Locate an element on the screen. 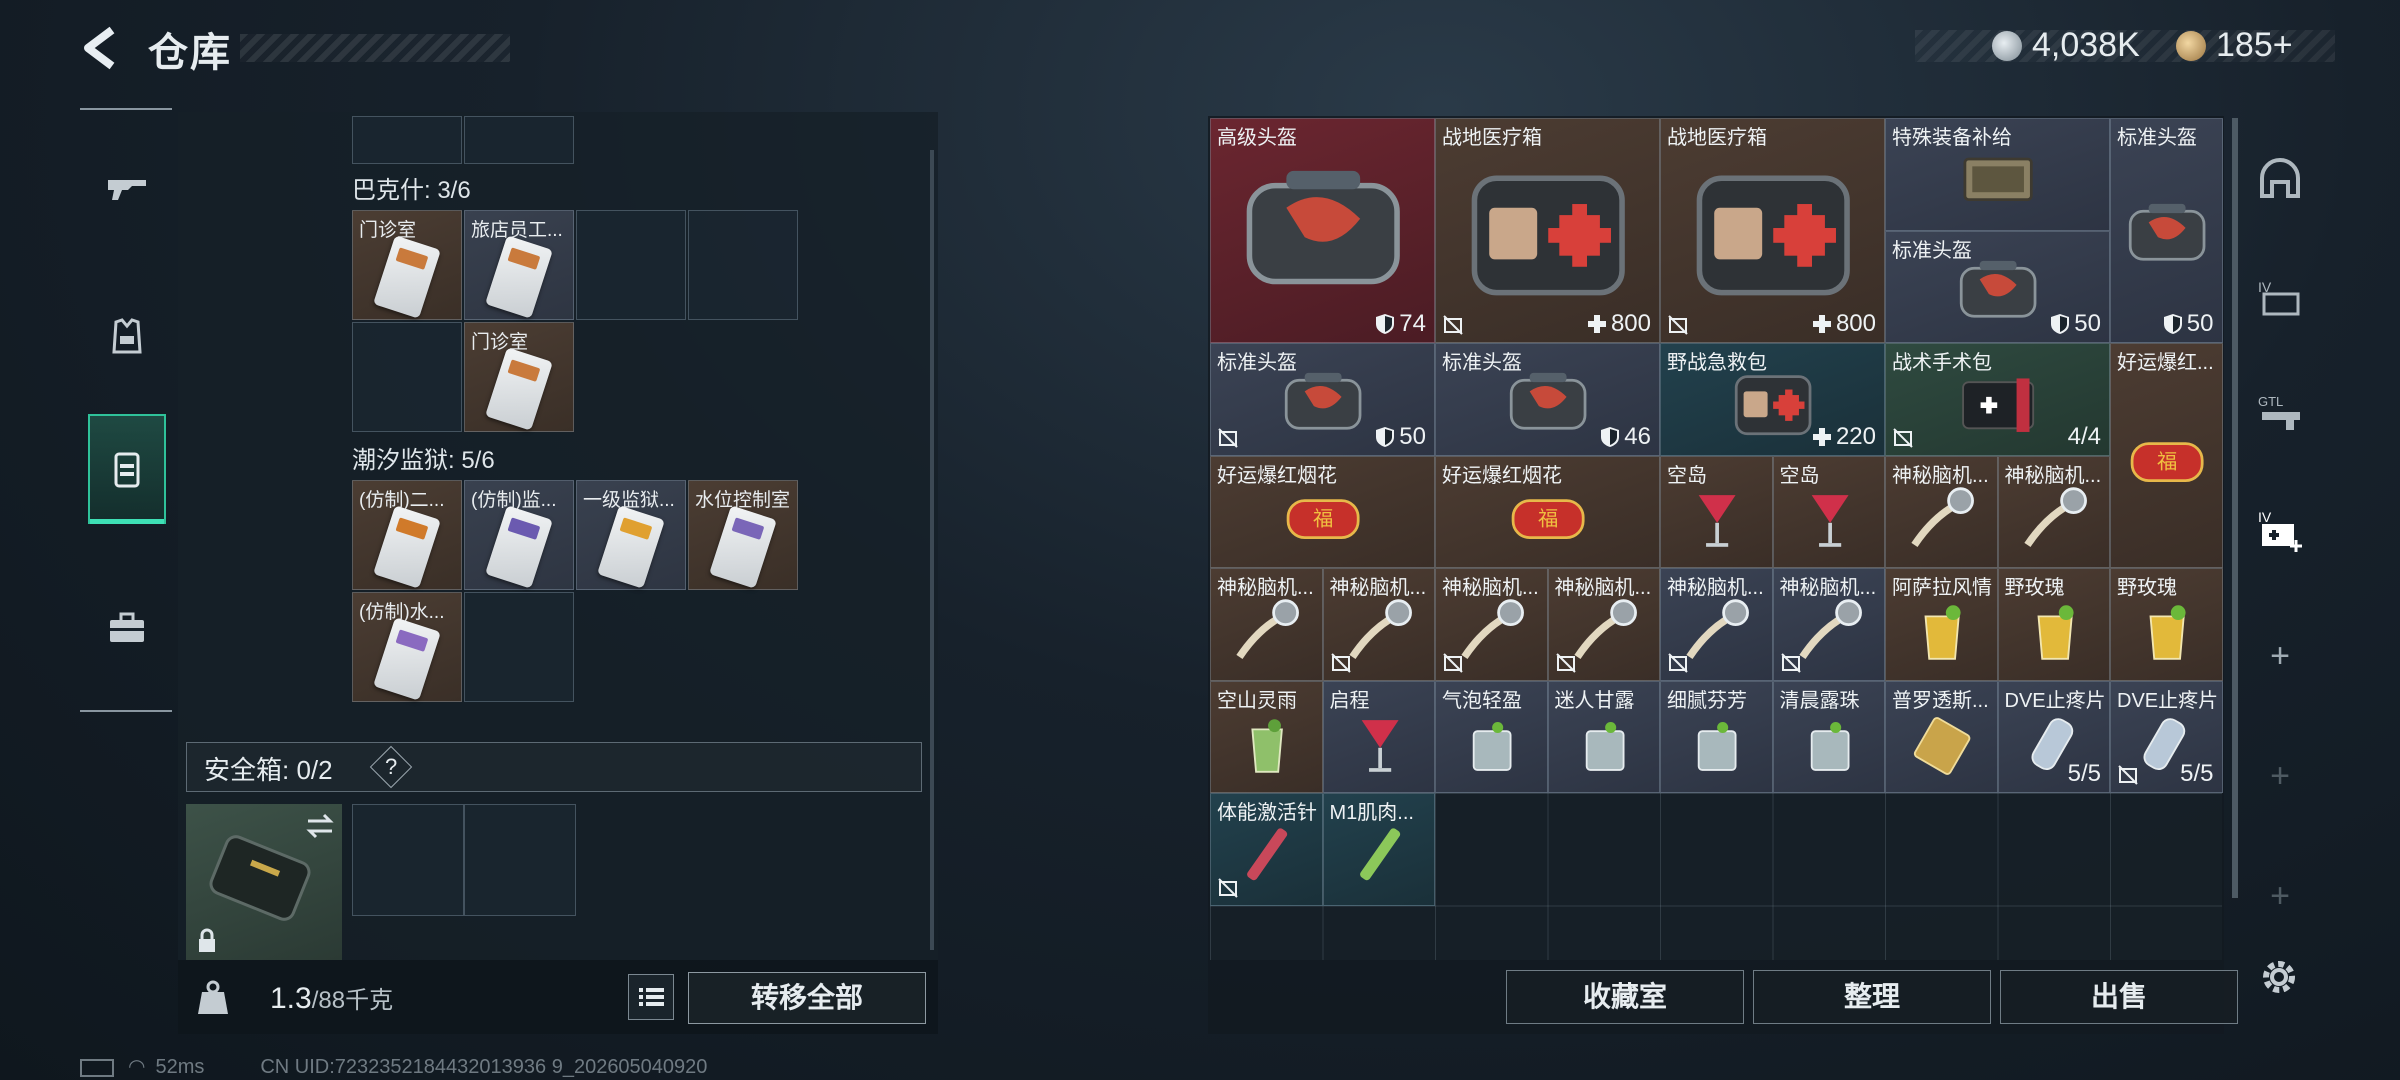 The width and height of the screenshot is (2400, 1080). stash-item: 细腻芬芳 is located at coordinates (1716, 736).